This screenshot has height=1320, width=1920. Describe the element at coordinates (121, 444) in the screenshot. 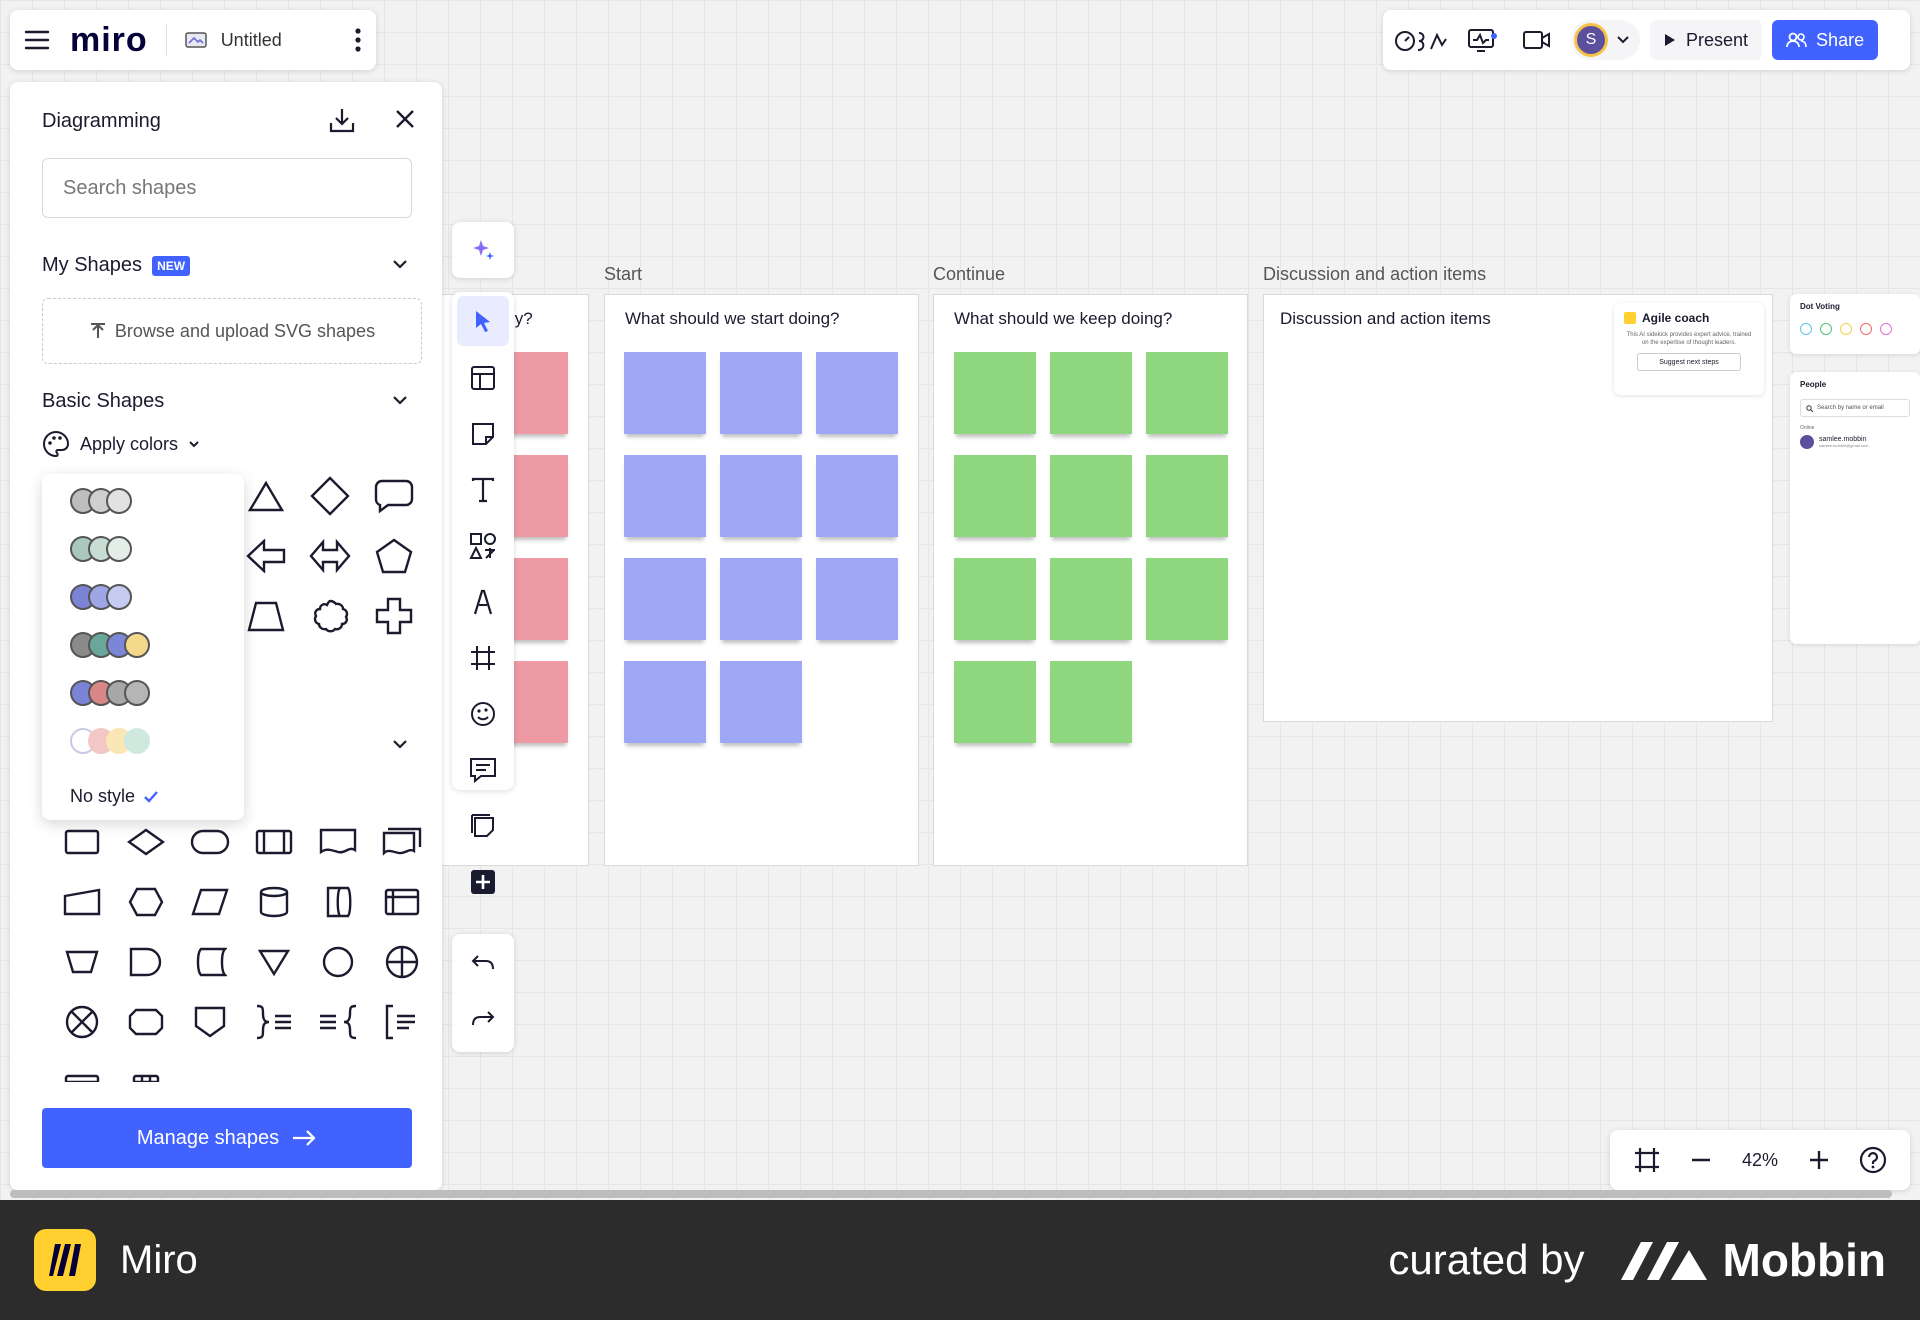

I see `apply-colors-button: Apply colors` at that location.